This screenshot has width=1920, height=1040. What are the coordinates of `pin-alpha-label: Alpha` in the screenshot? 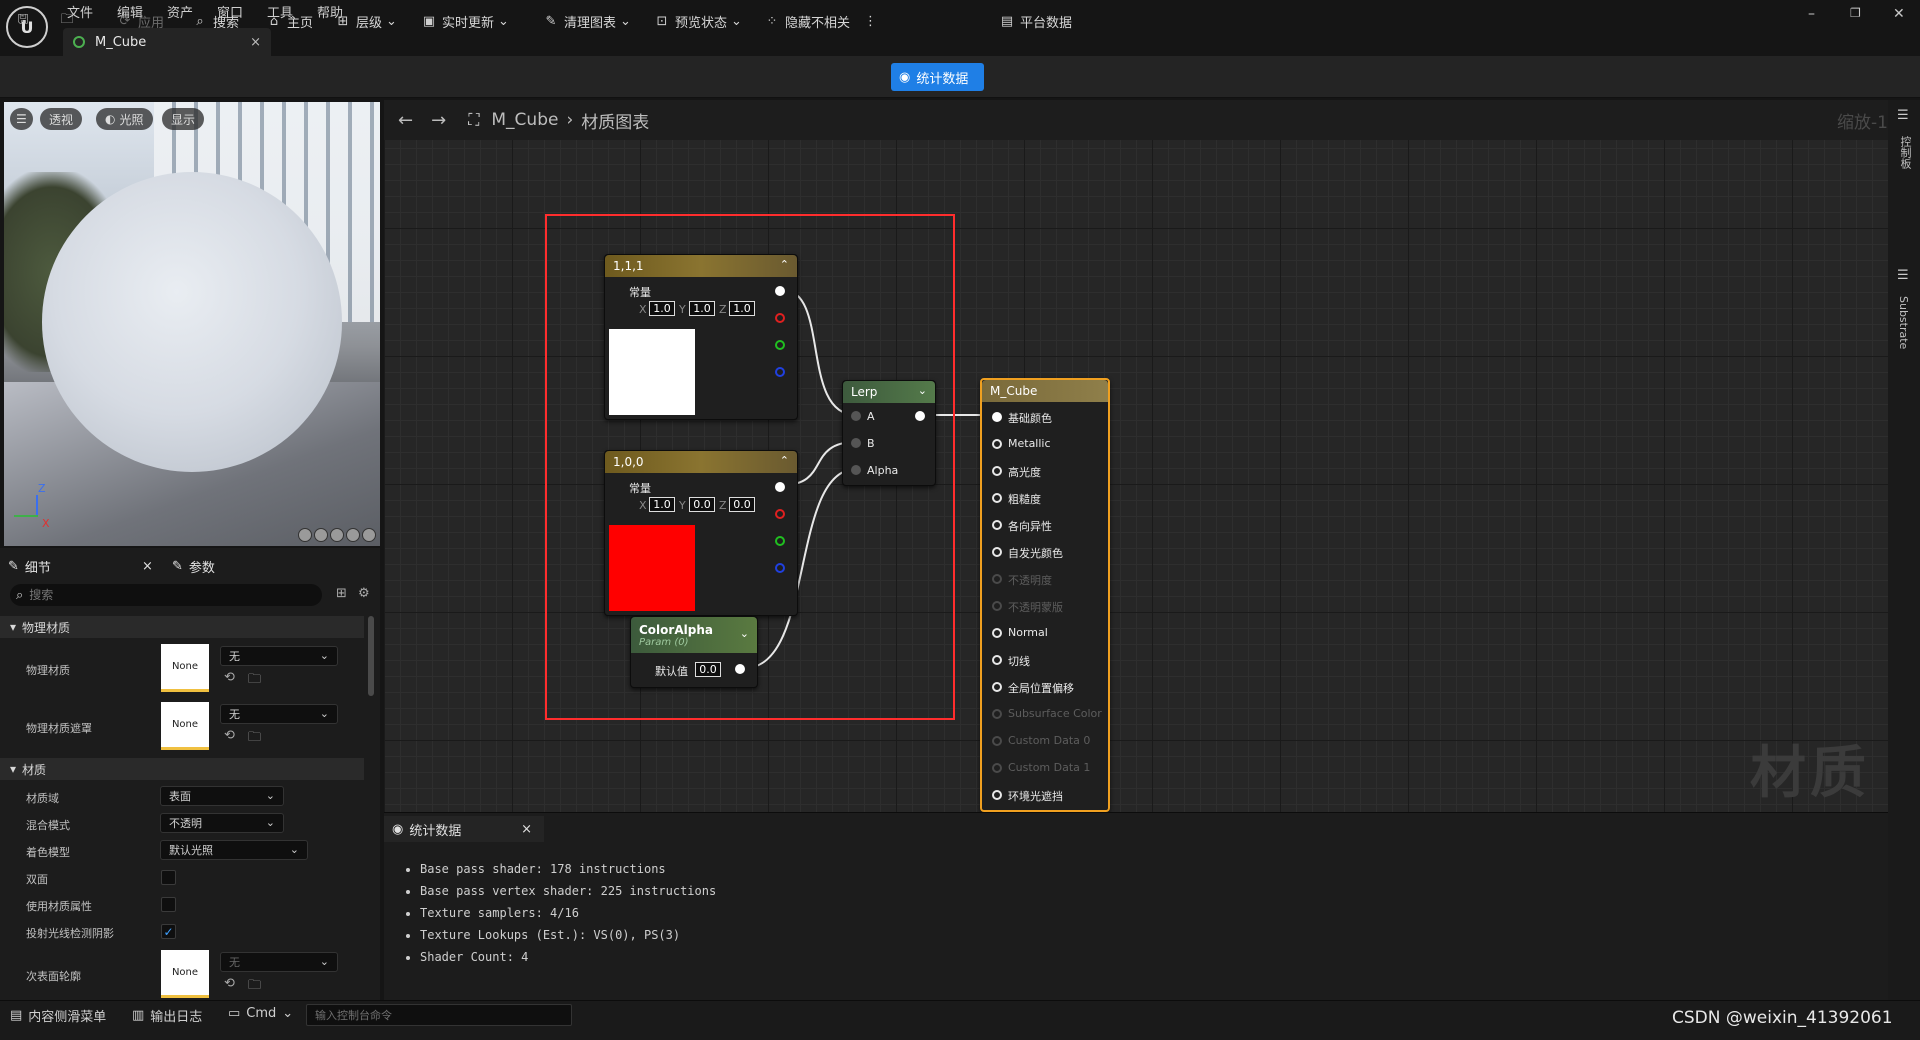 It's located at (883, 470).